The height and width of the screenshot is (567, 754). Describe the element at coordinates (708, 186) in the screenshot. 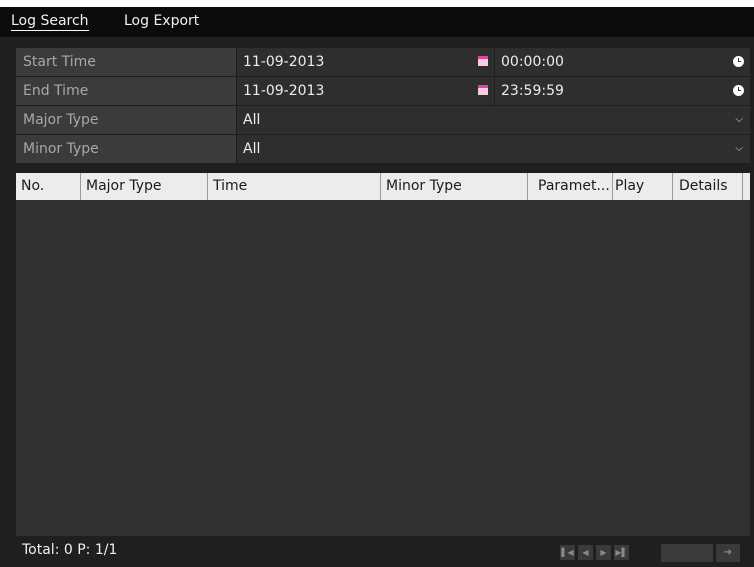

I see `column-header-details: Details` at that location.